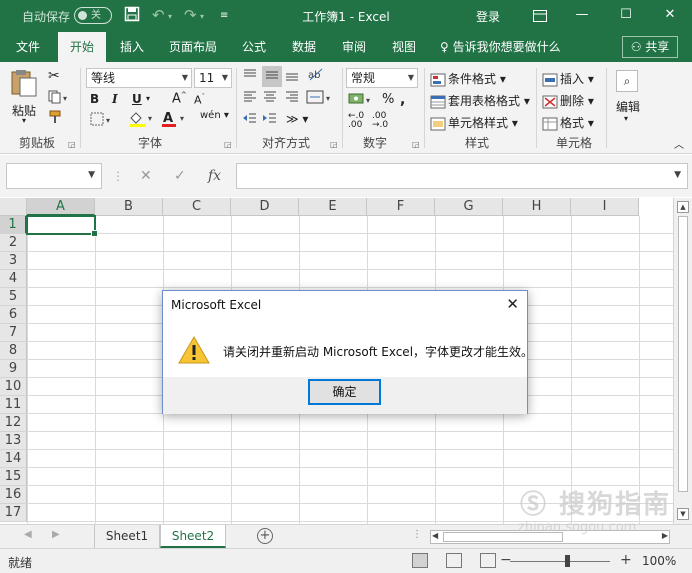 The width and height of the screenshot is (692, 573). I want to click on undo-icon: ↶, so click(158, 15).